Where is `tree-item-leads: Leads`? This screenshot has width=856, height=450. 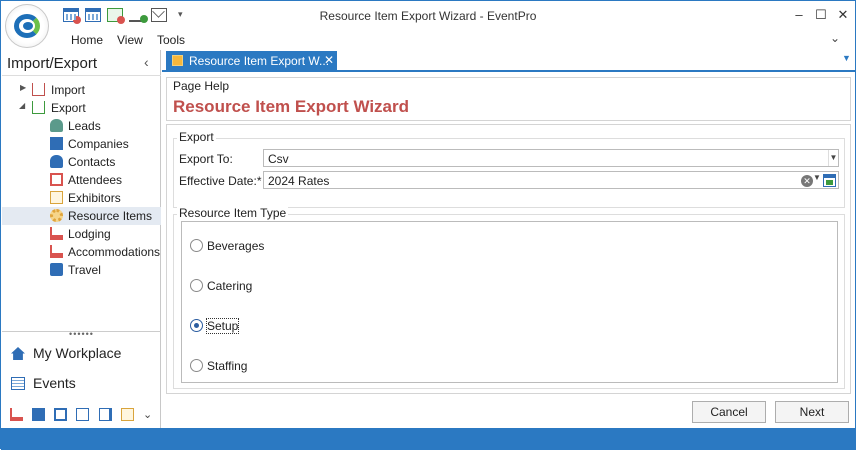 tree-item-leads: Leads is located at coordinates (81, 126).